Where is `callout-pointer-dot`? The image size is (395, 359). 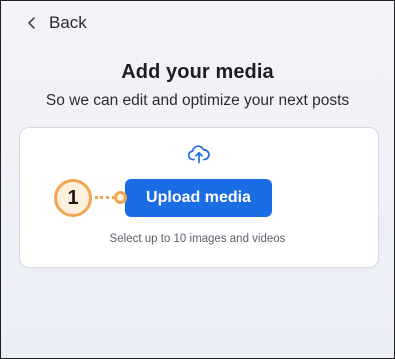
callout-pointer-dot is located at coordinates (120, 197).